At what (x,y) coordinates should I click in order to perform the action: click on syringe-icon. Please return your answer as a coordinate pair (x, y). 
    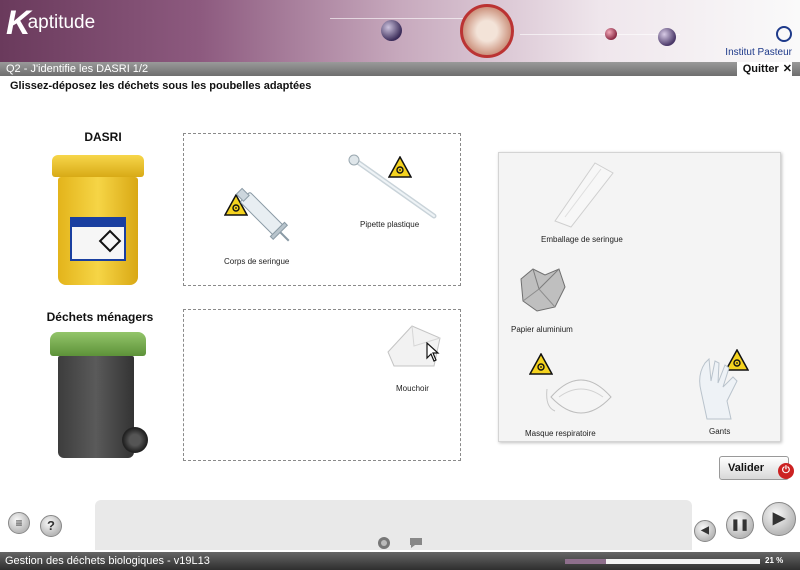
    Looking at the image, I should click on (262, 214).